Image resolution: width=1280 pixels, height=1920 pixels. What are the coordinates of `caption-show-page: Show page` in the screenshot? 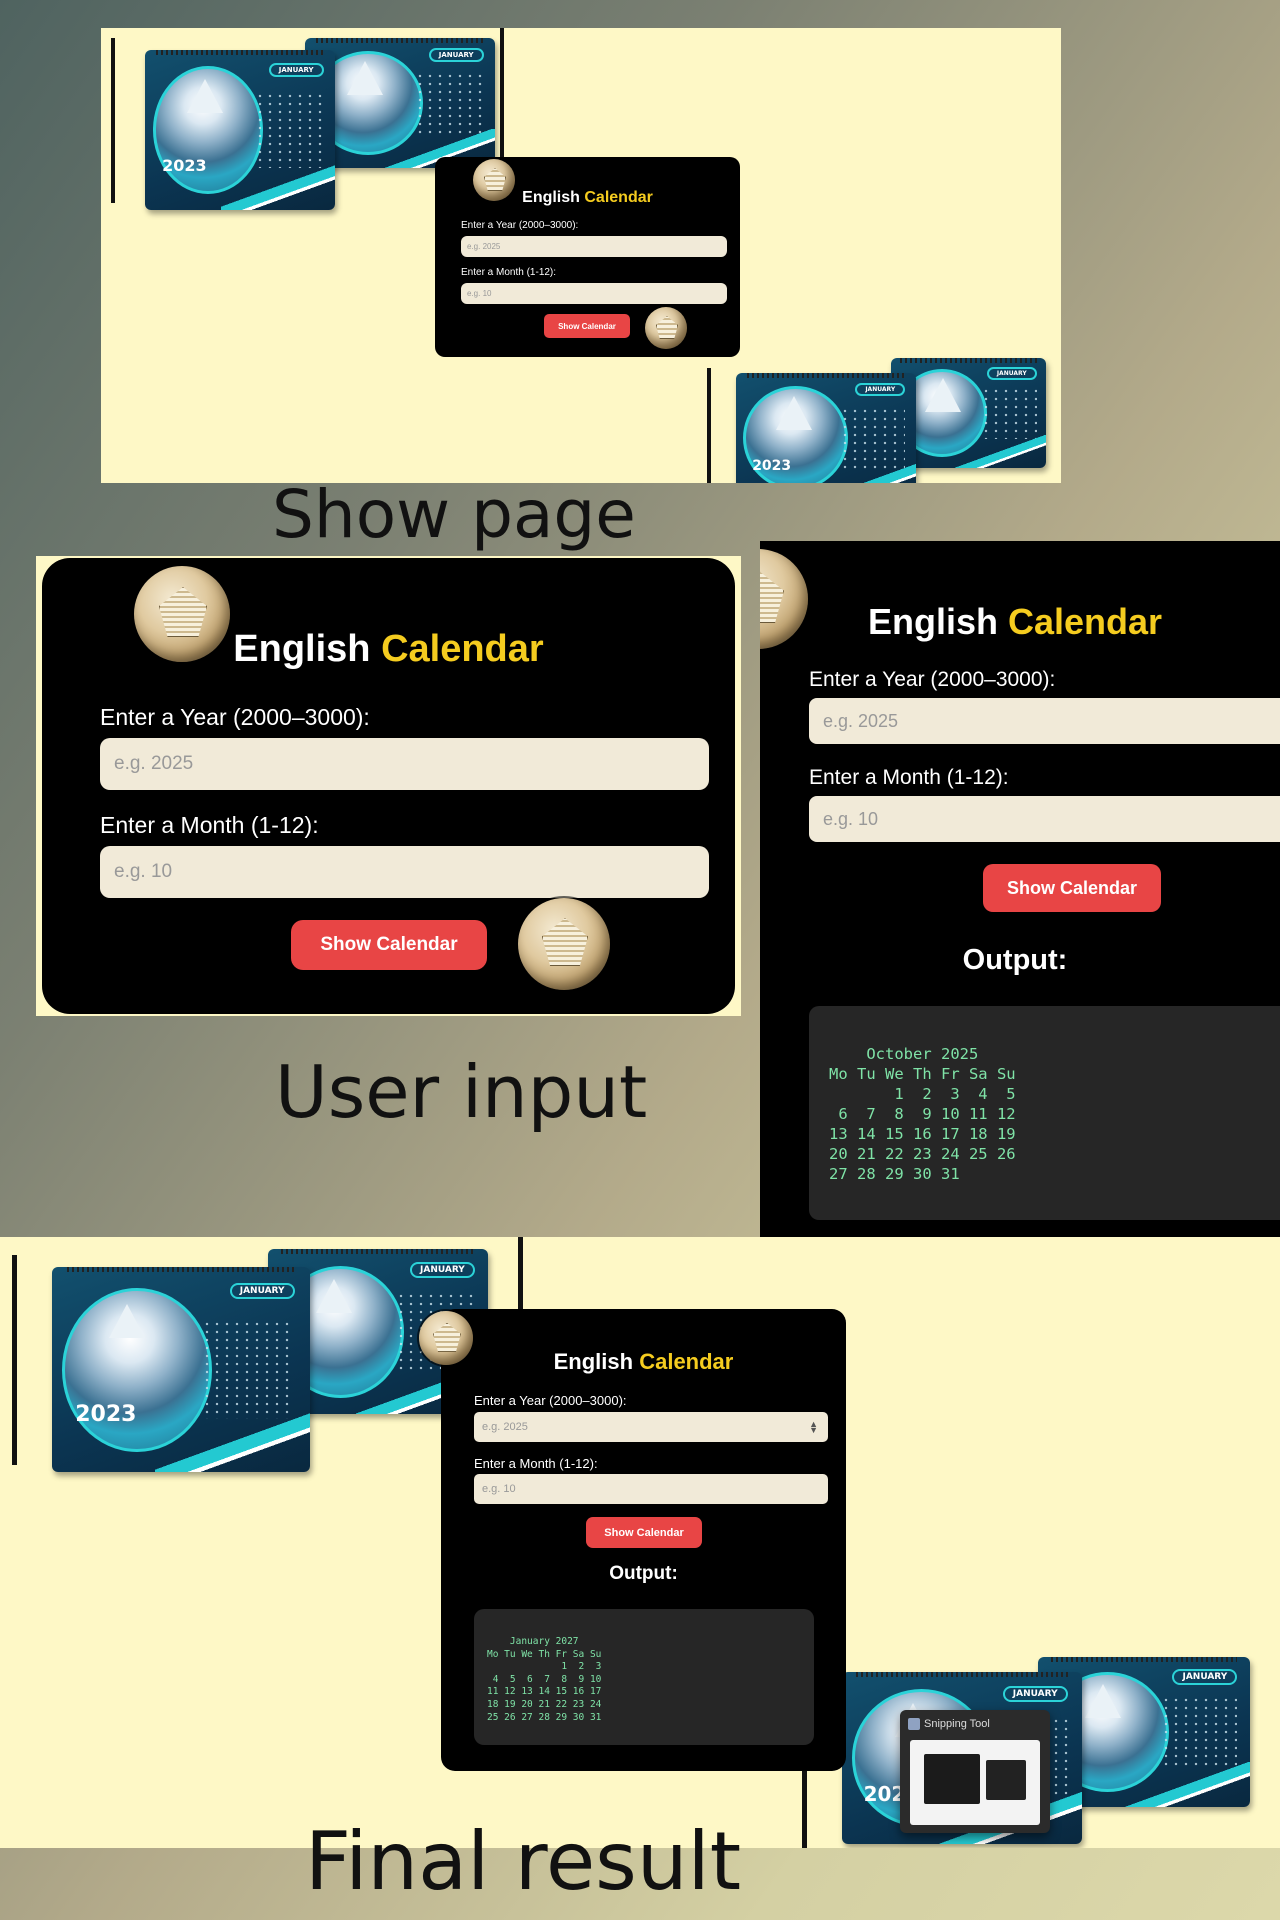 It's located at (454, 514).